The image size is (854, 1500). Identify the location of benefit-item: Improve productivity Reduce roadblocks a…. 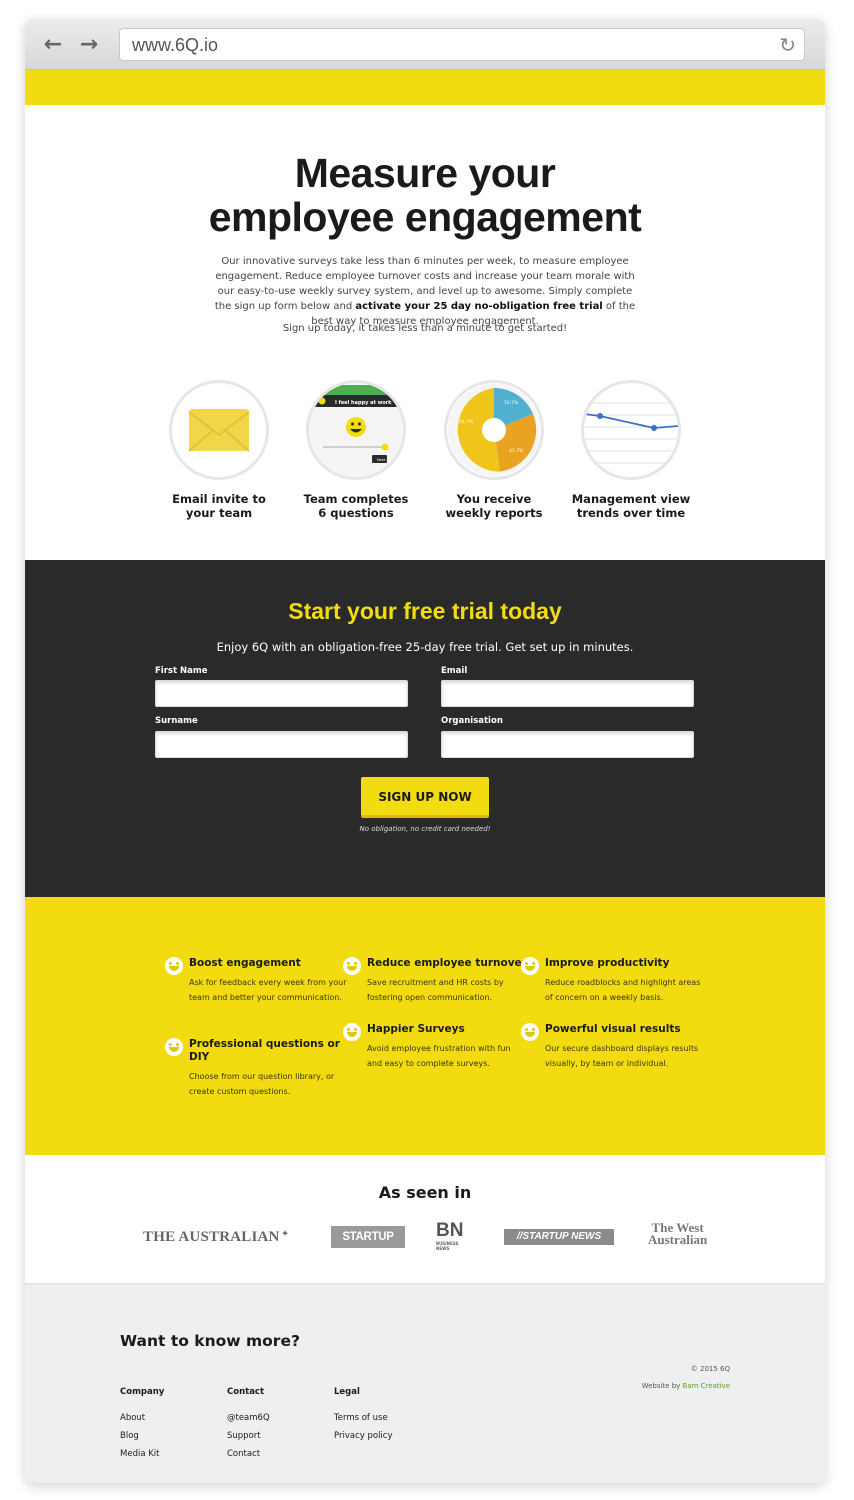
(613, 981).